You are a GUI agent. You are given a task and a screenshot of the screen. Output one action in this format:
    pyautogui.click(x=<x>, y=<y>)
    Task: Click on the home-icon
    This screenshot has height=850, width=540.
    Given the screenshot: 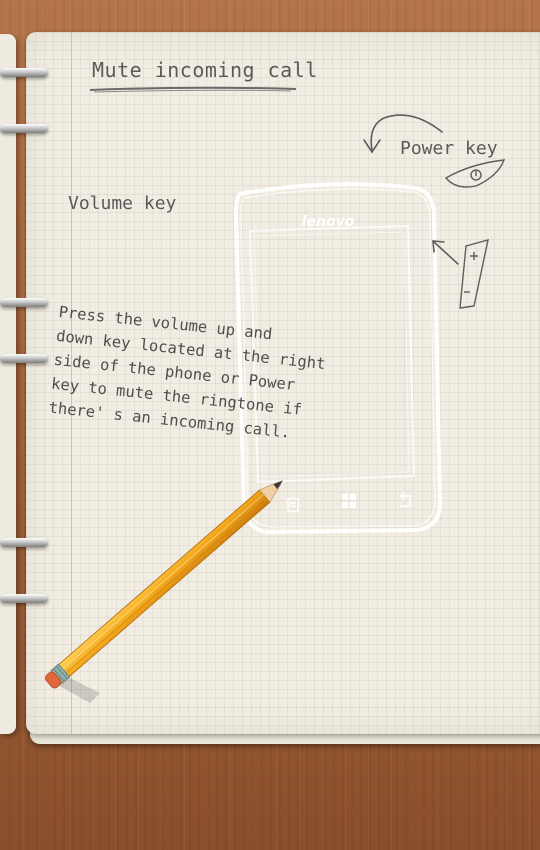 What is the action you would take?
    pyautogui.click(x=349, y=501)
    